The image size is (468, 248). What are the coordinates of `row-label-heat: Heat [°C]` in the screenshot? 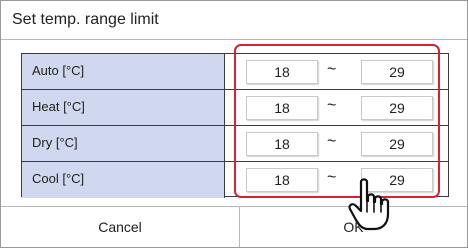 It's located at (123, 107).